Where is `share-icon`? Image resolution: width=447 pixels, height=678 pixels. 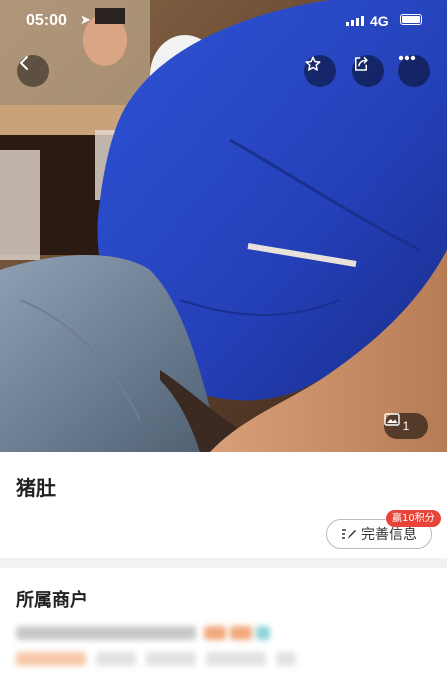
share-icon is located at coordinates (361, 63).